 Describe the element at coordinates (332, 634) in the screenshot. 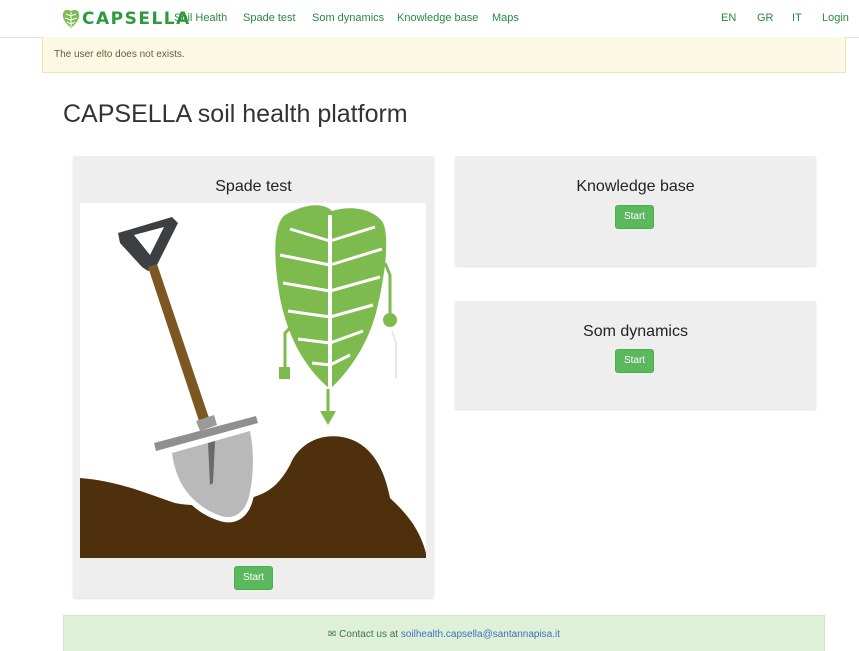

I see `envelope-icon: ✉` at that location.